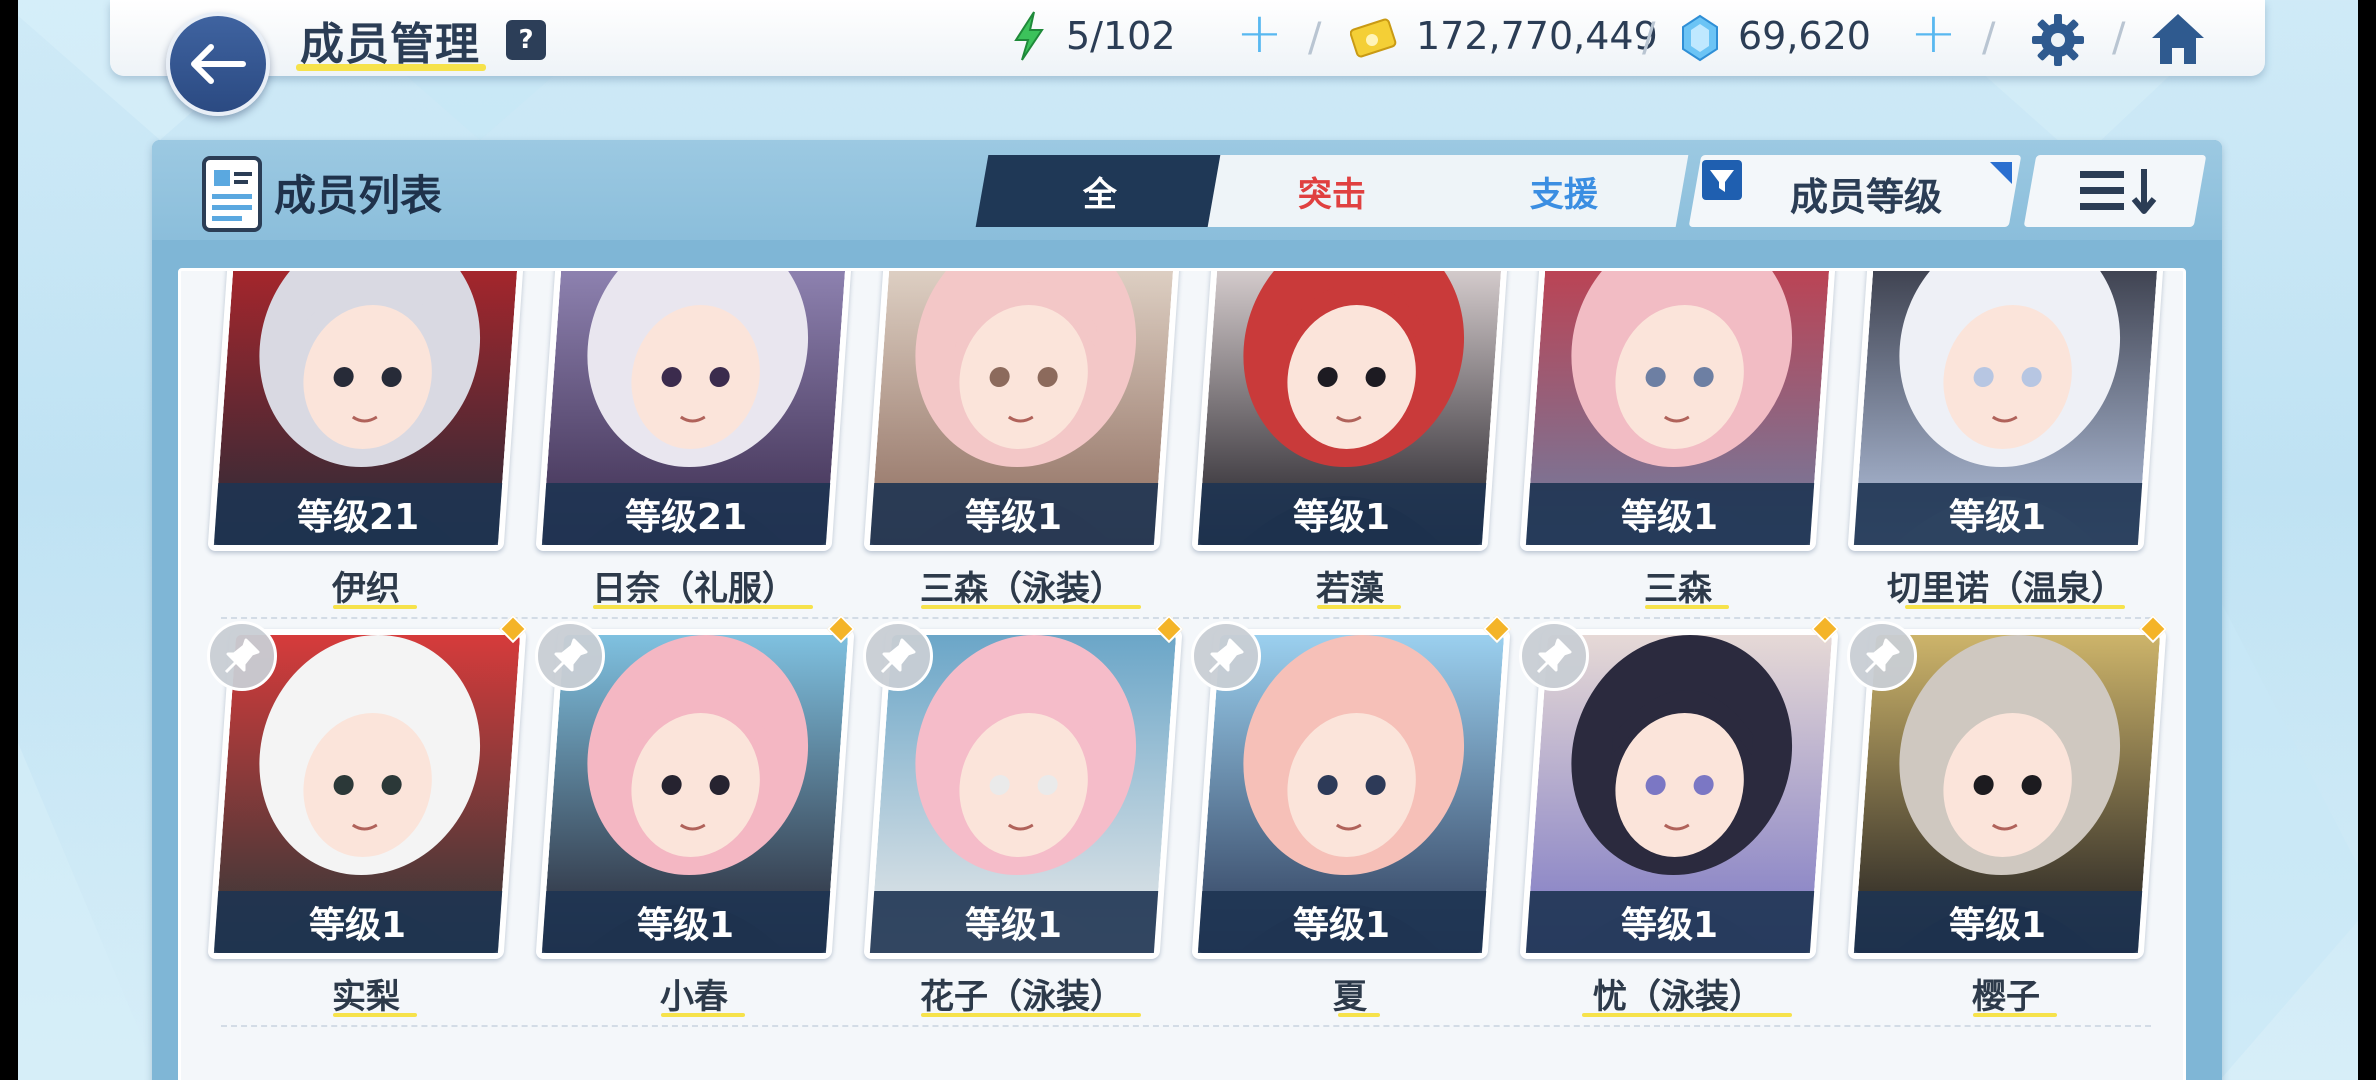 This screenshot has height=1080, width=2376. What do you see at coordinates (1121, 36) in the screenshot?
I see `ap-value: 5/102` at bounding box center [1121, 36].